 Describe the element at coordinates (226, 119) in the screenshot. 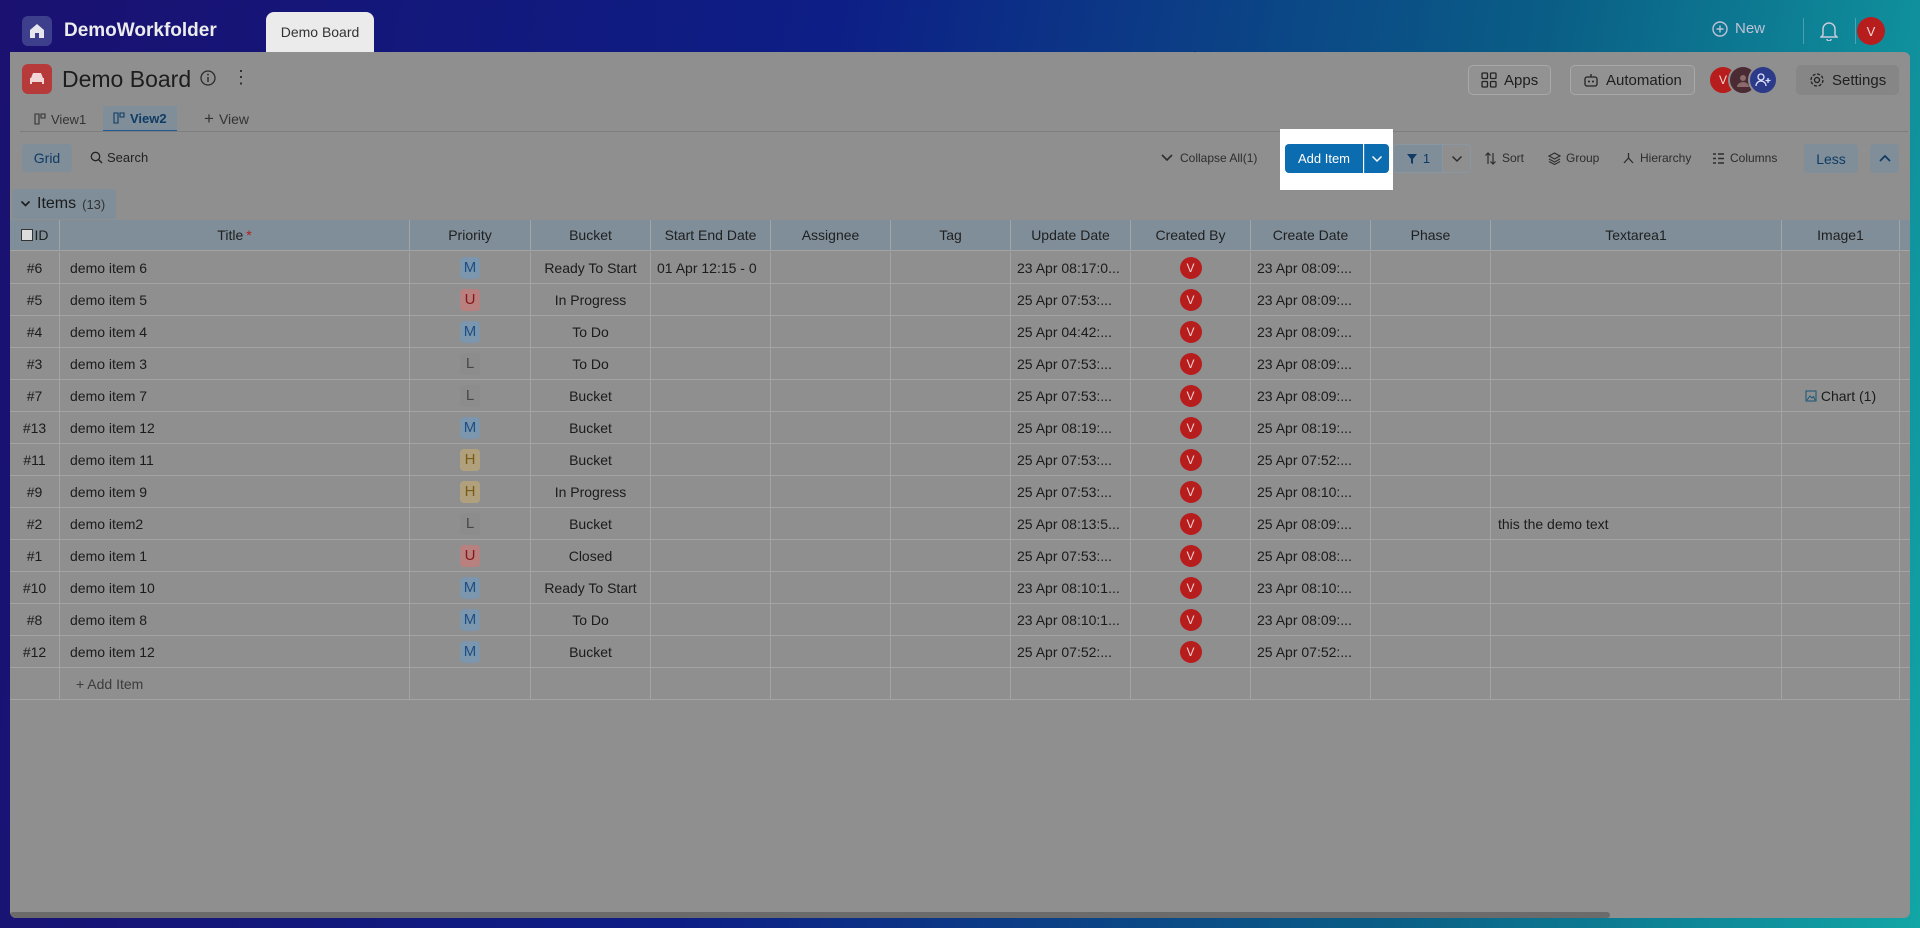

I see `add-view-button: + View` at that location.